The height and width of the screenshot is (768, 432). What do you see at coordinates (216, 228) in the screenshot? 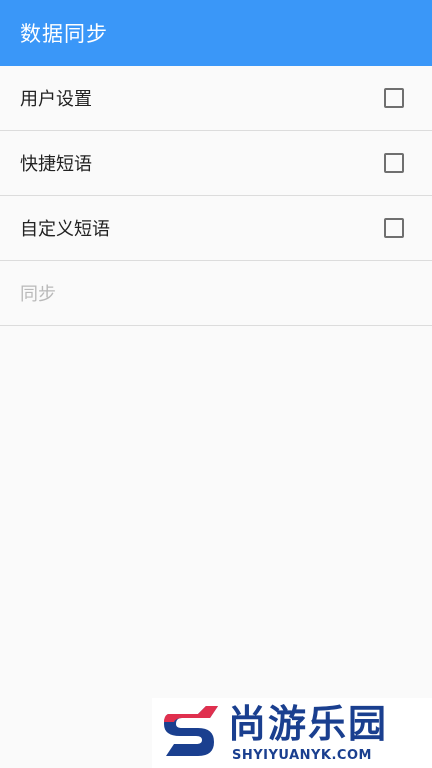
I see `option-custom-phrases: 自定义短语` at bounding box center [216, 228].